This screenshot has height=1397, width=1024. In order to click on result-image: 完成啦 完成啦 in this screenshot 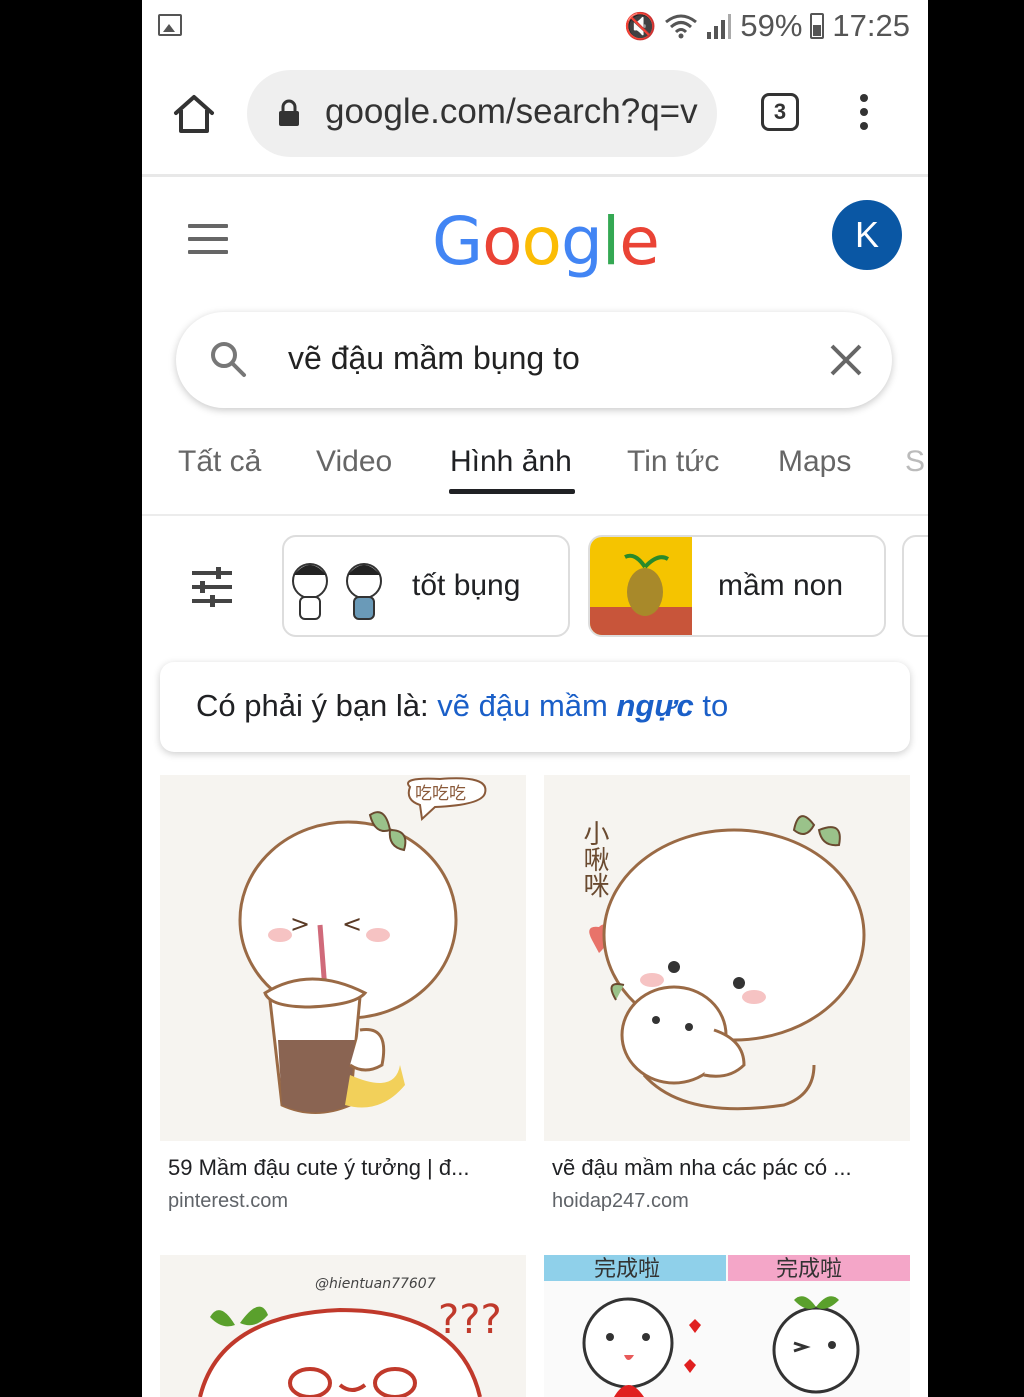, I will do `click(727, 1326)`.